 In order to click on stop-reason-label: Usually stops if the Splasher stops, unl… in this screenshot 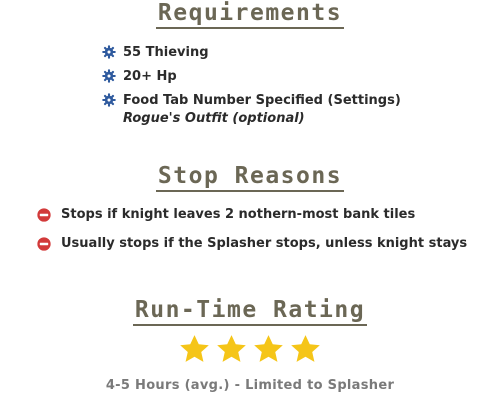, I will do `click(264, 243)`.